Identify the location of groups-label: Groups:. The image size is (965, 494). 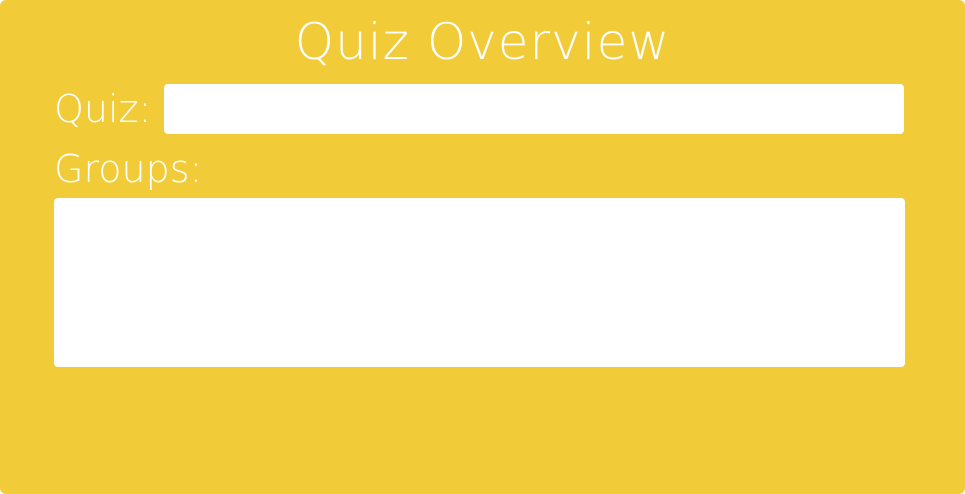
(128, 169).